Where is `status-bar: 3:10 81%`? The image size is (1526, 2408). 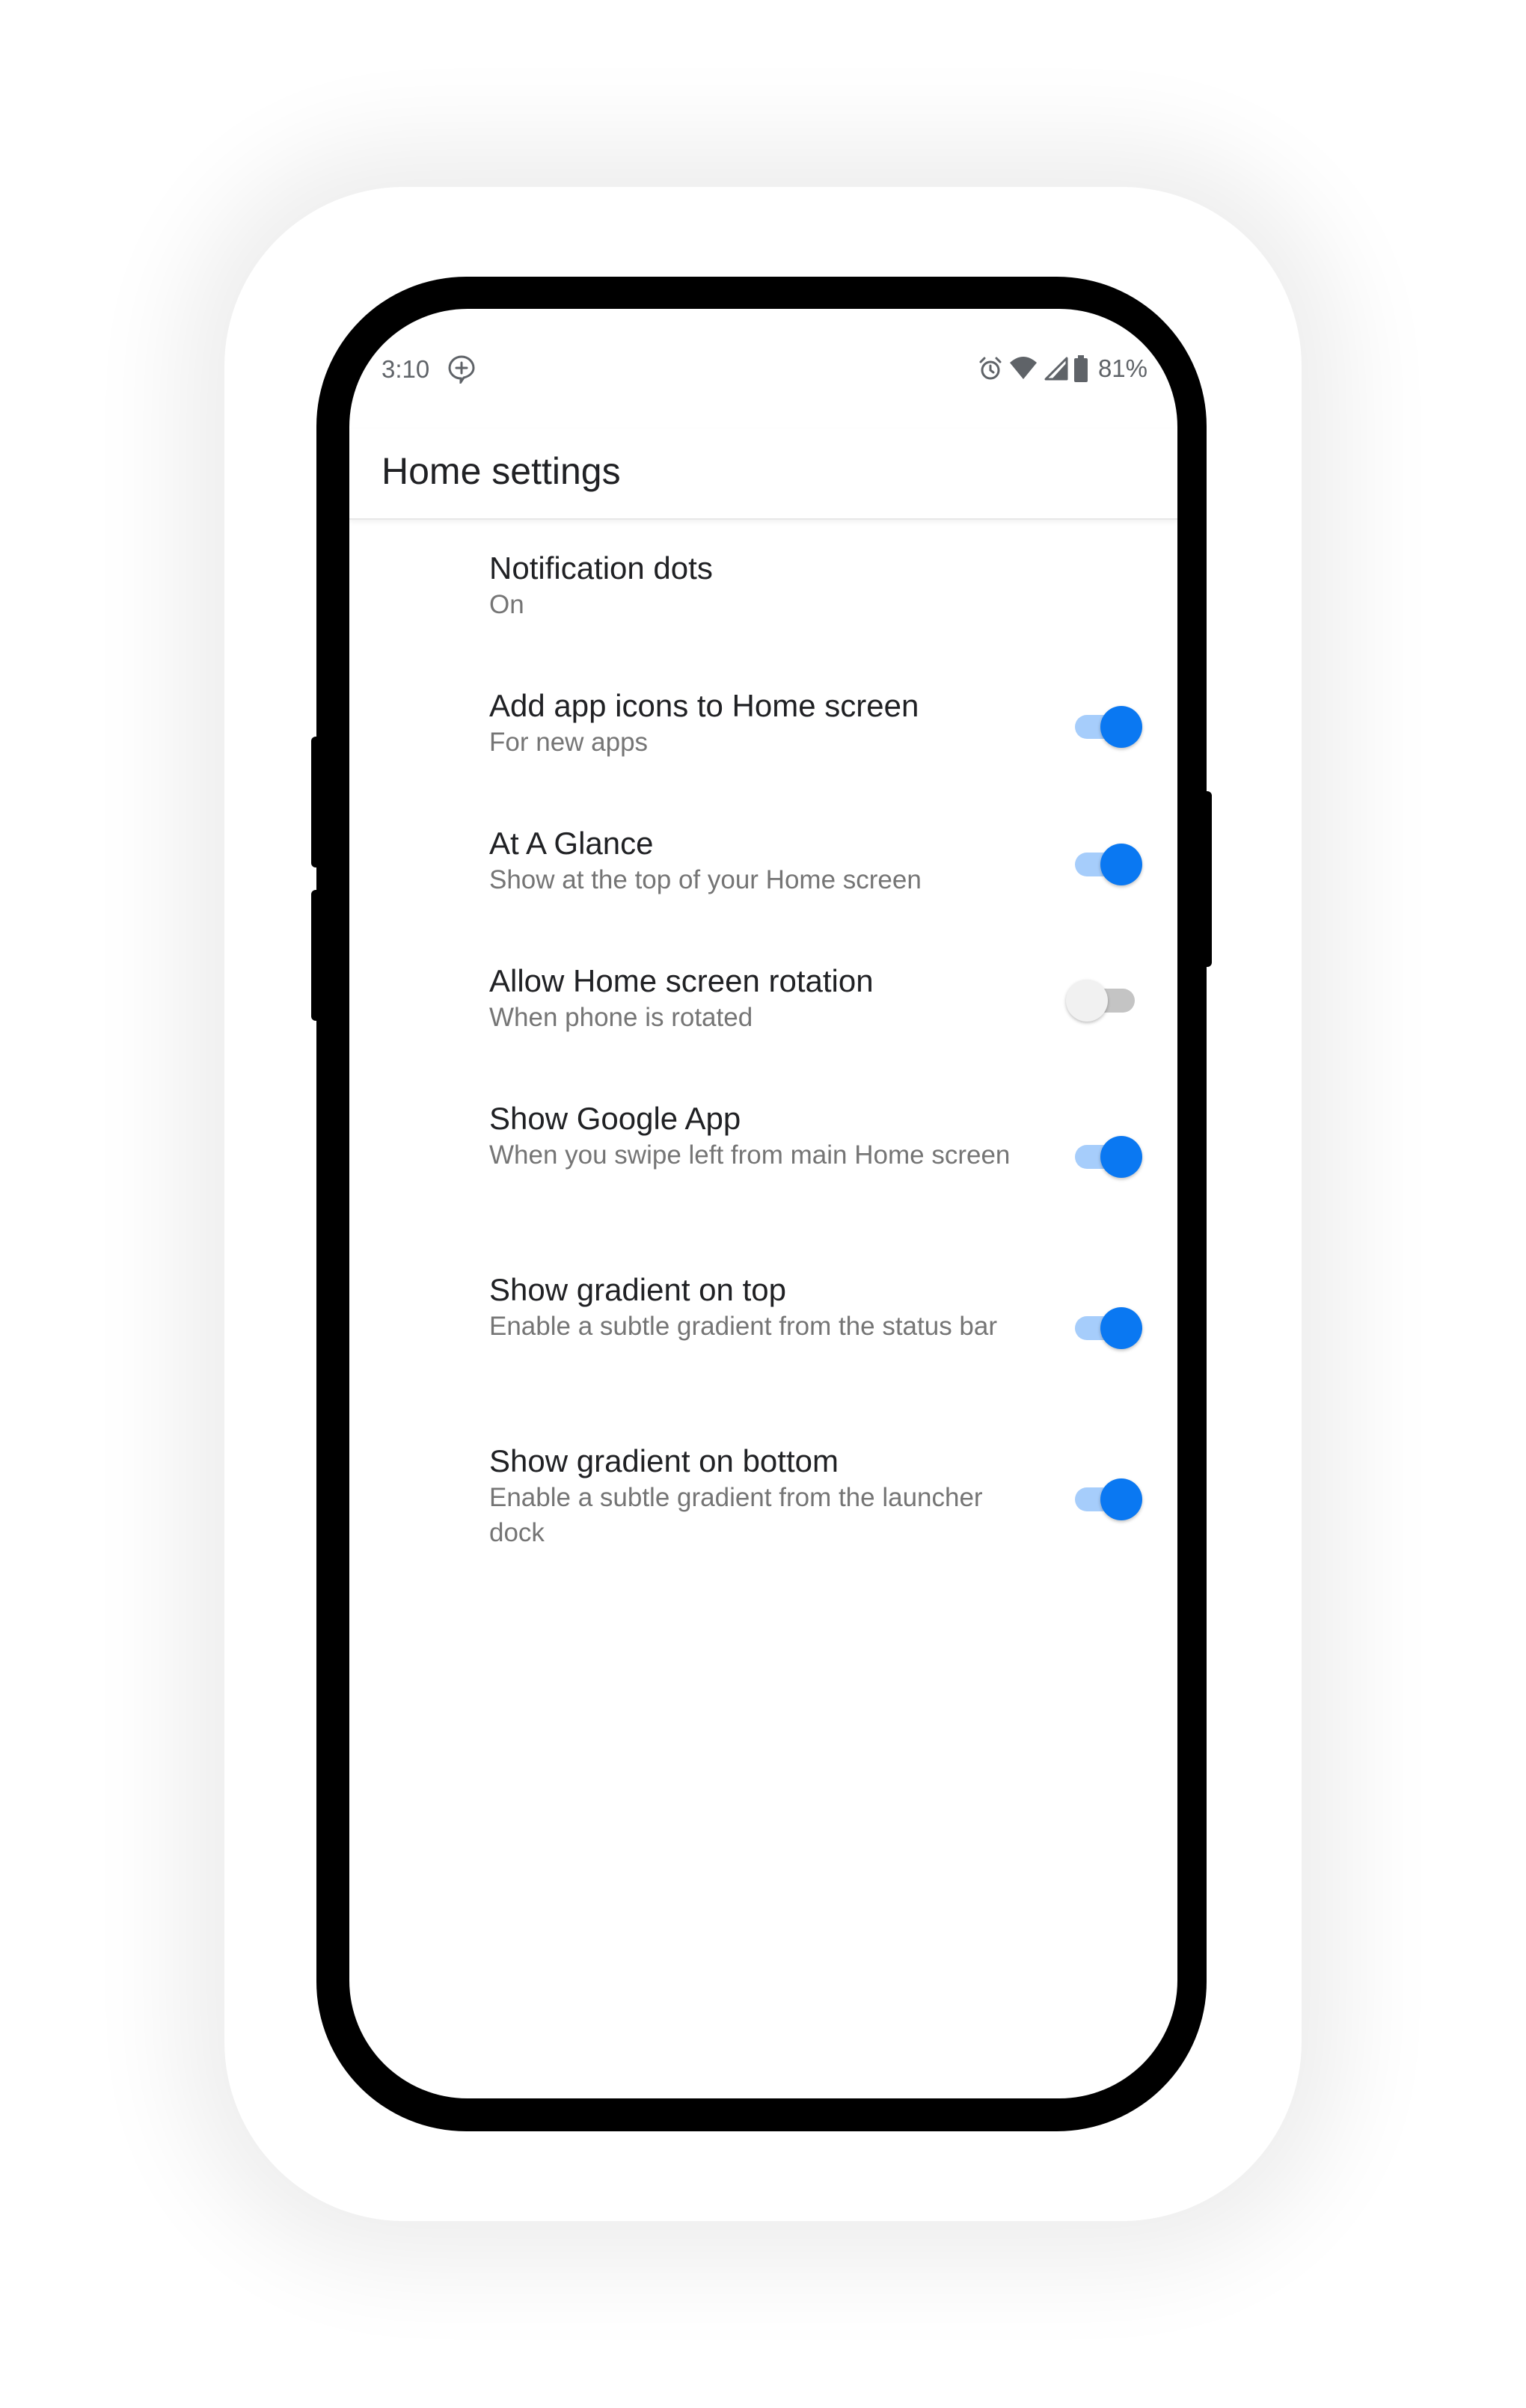 status-bar: 3:10 81% is located at coordinates (763, 369).